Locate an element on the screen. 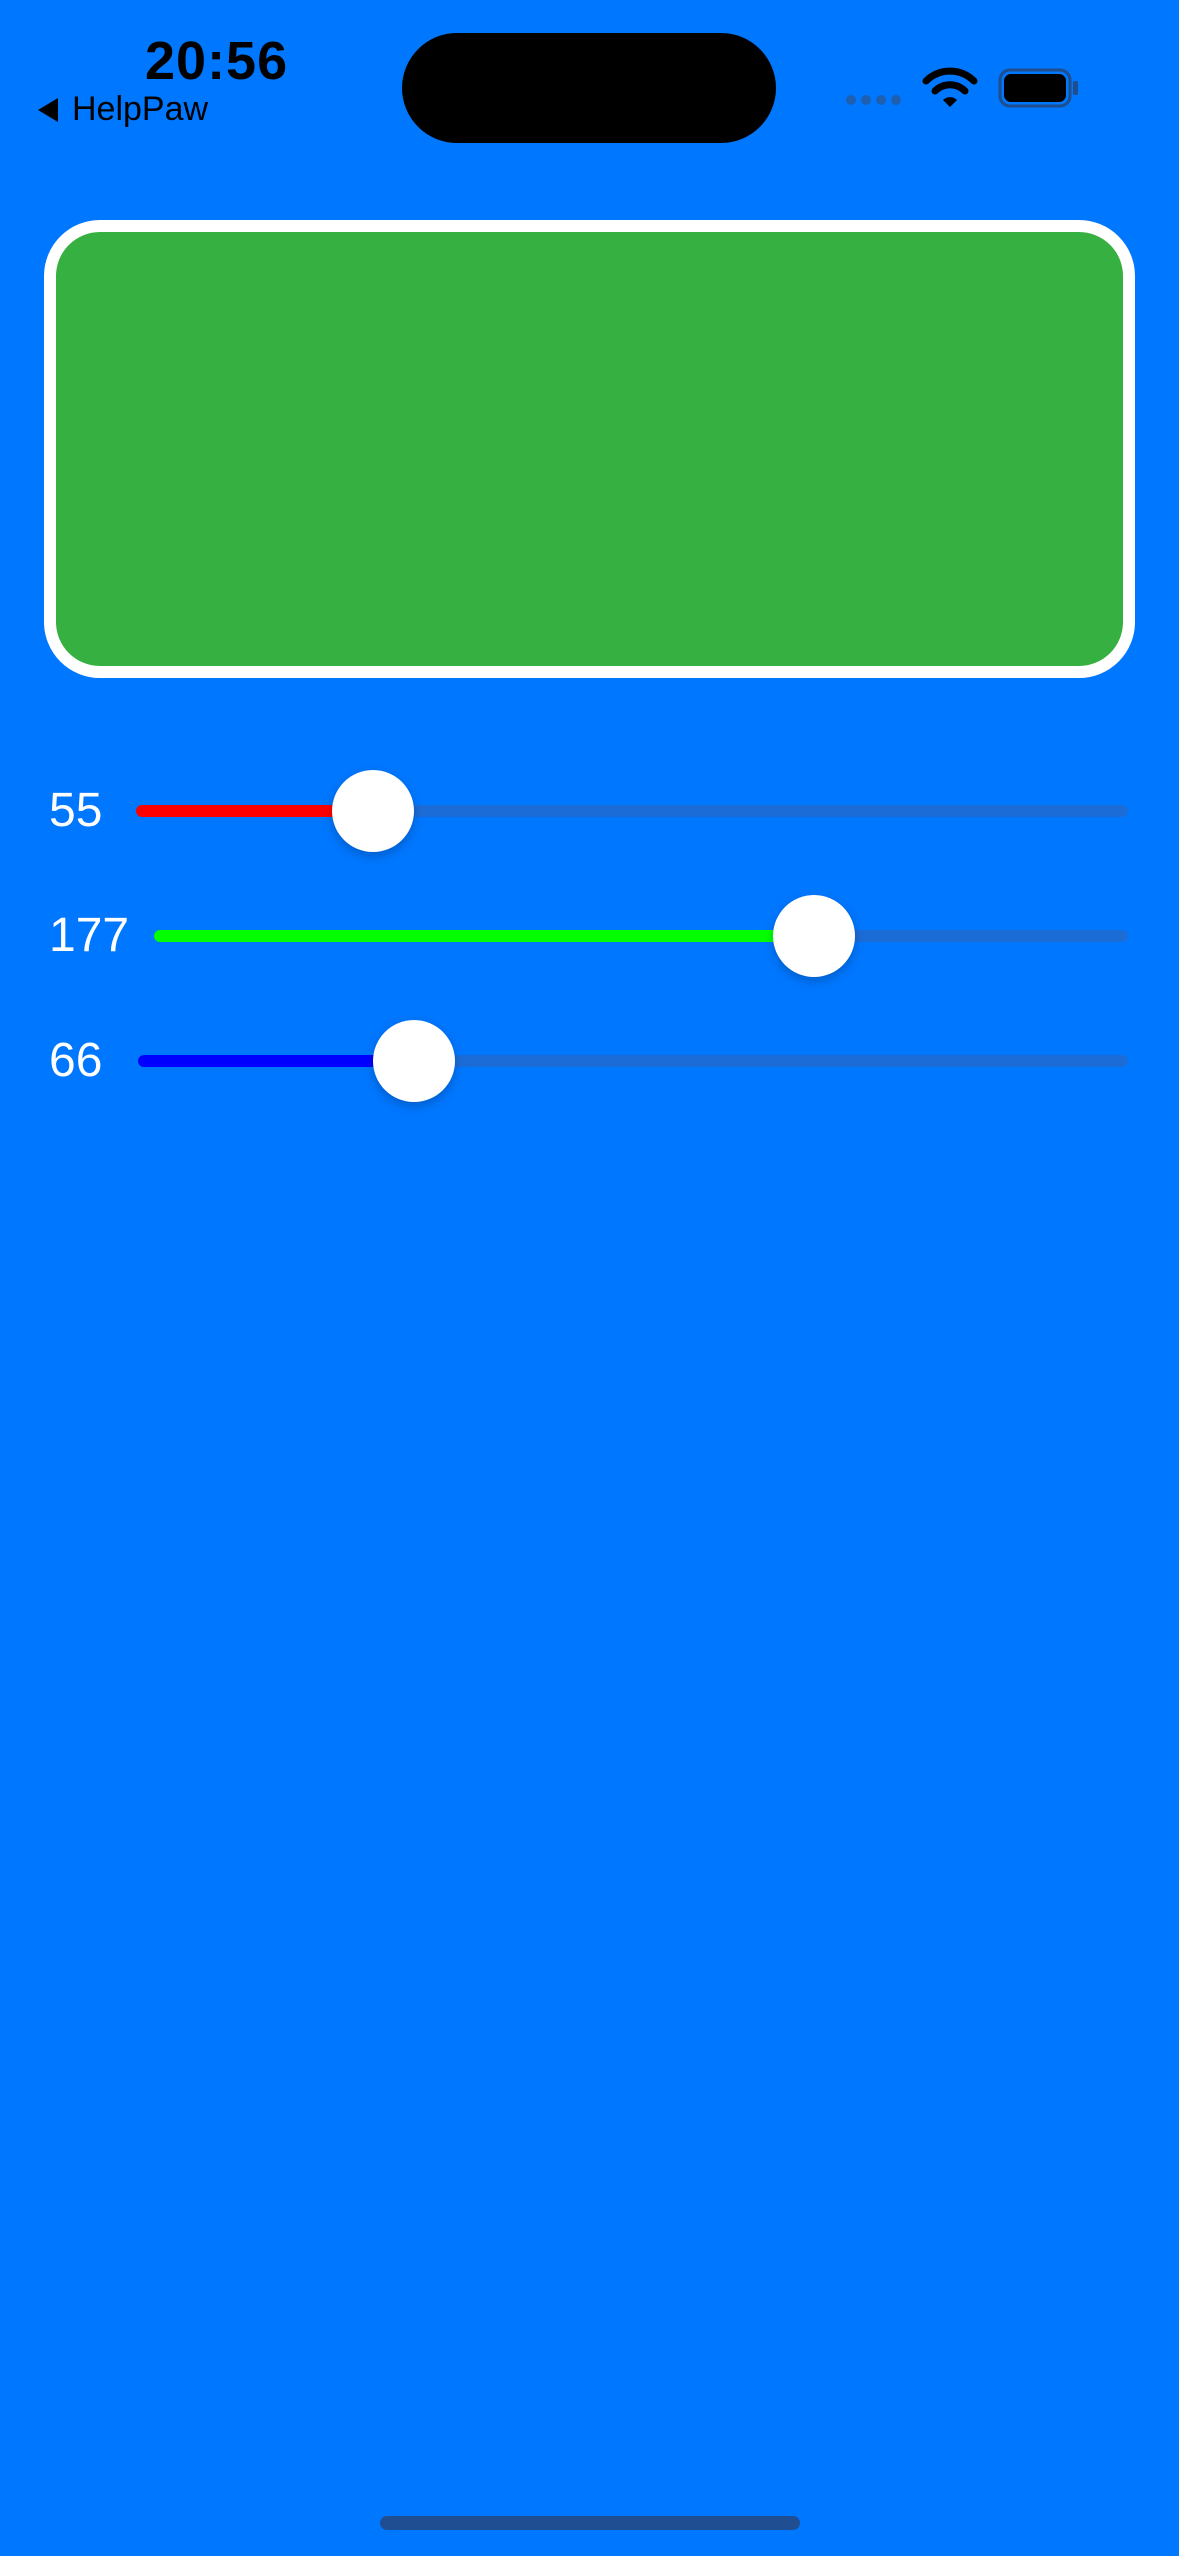  battery-icon is located at coordinates (1038, 88).